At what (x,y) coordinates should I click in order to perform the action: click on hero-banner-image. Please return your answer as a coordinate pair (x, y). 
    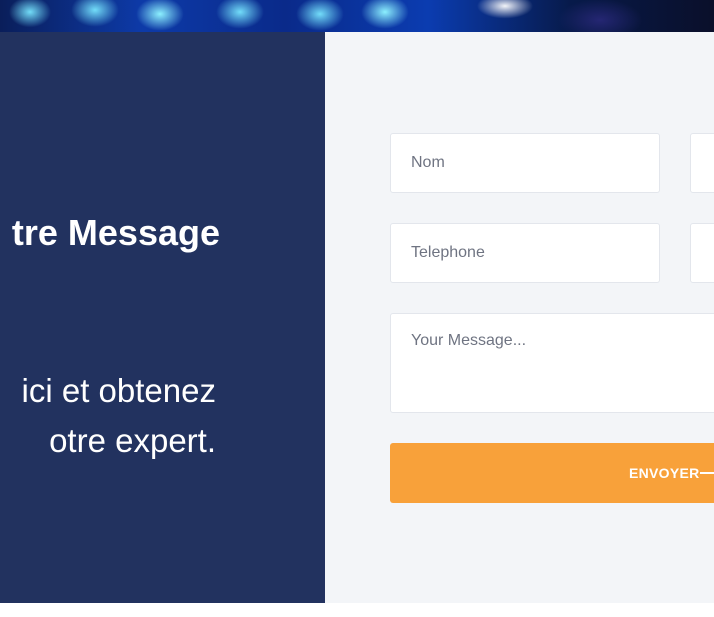
    Looking at the image, I should click on (357, 16).